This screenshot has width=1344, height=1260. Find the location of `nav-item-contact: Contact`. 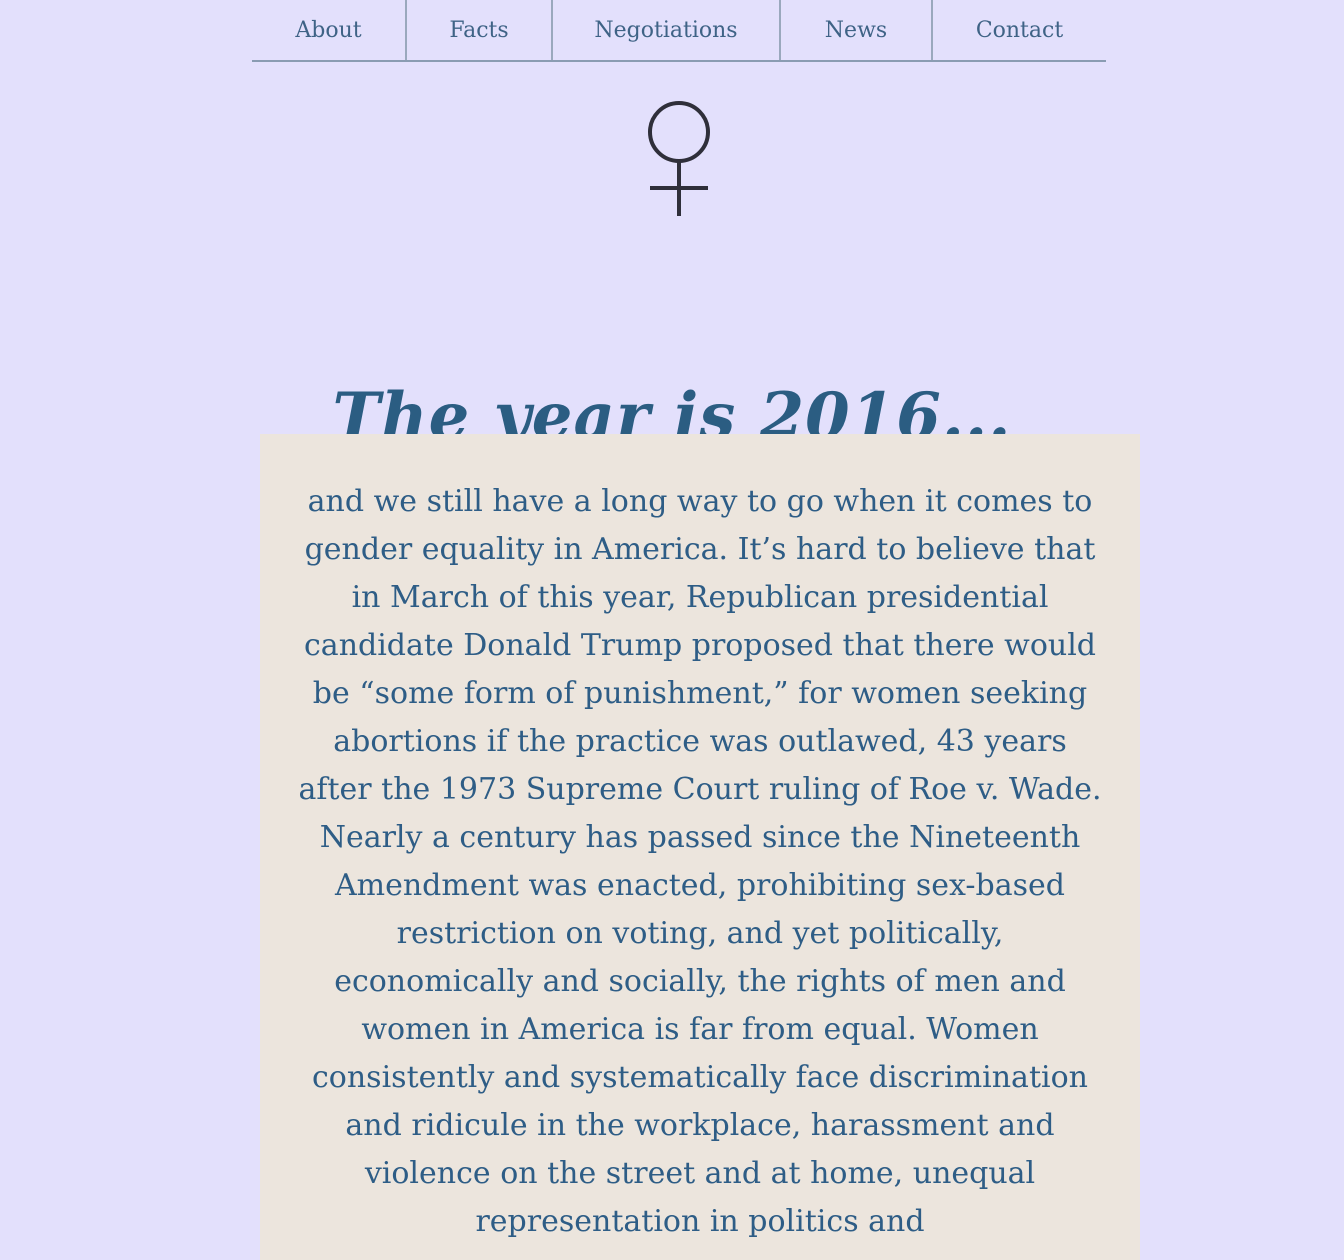

nav-item-contact: Contact is located at coordinates (1019, 30).